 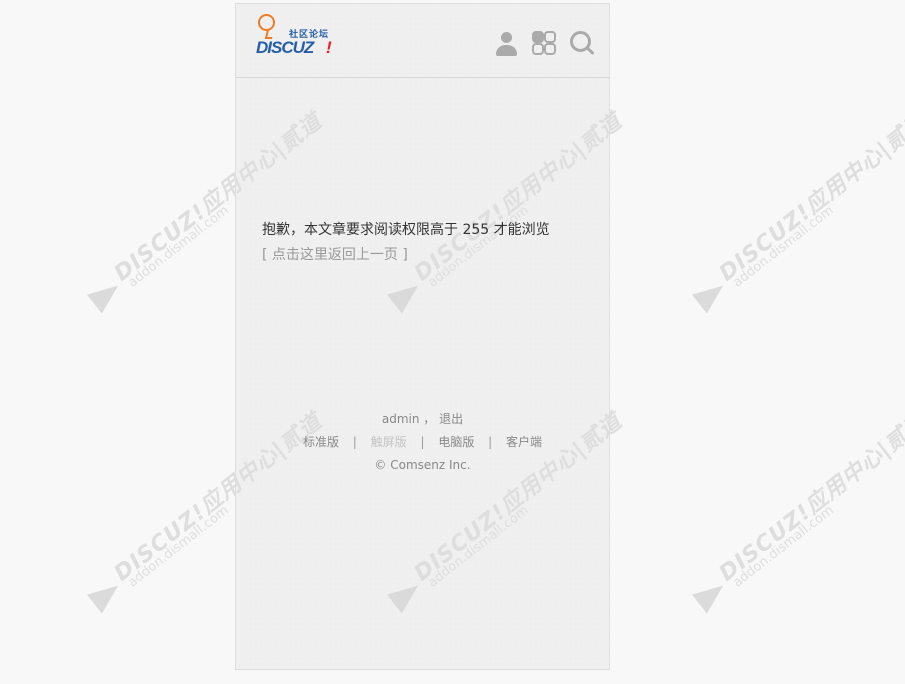 What do you see at coordinates (401, 419) in the screenshot?
I see `username-link: admin` at bounding box center [401, 419].